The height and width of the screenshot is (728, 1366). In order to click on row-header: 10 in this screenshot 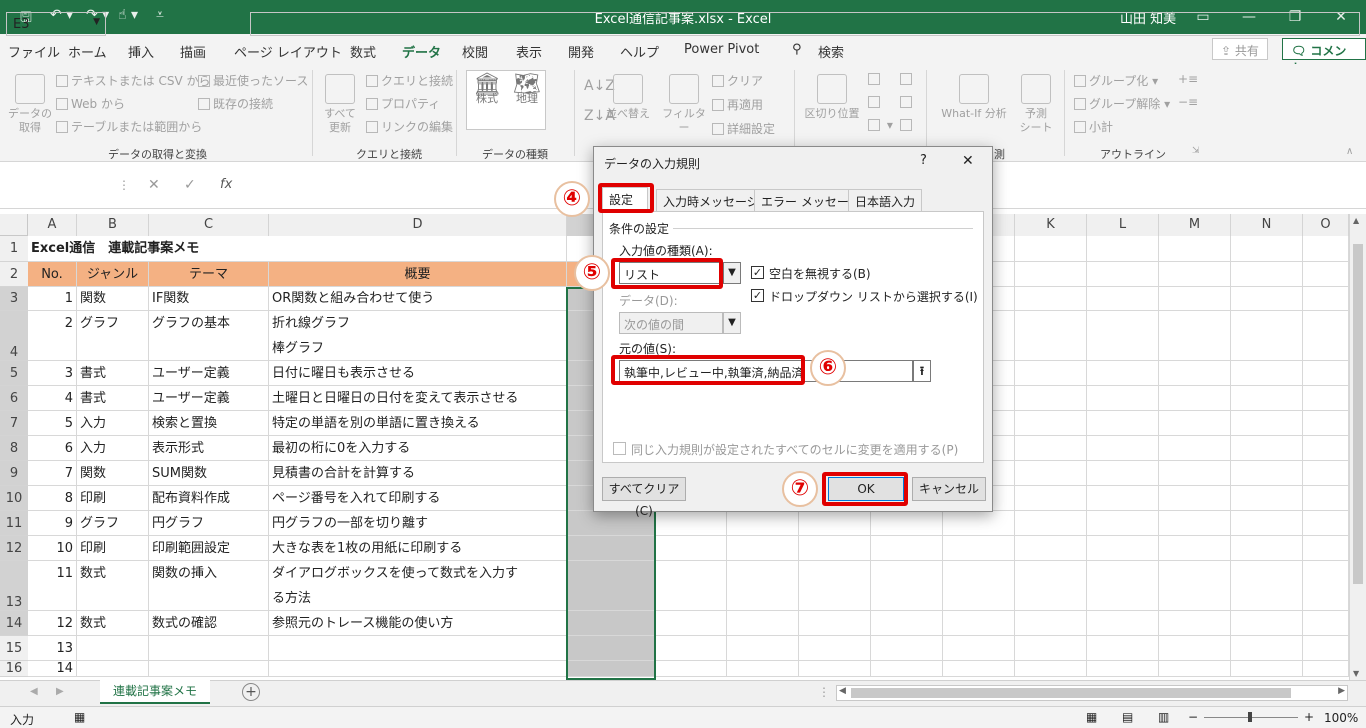, I will do `click(14, 498)`.